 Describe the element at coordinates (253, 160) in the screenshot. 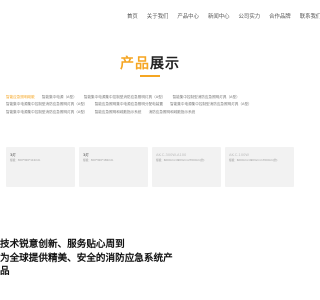

I see `product-spec: 规格：600mm×490mm×1700mm(约)` at that location.